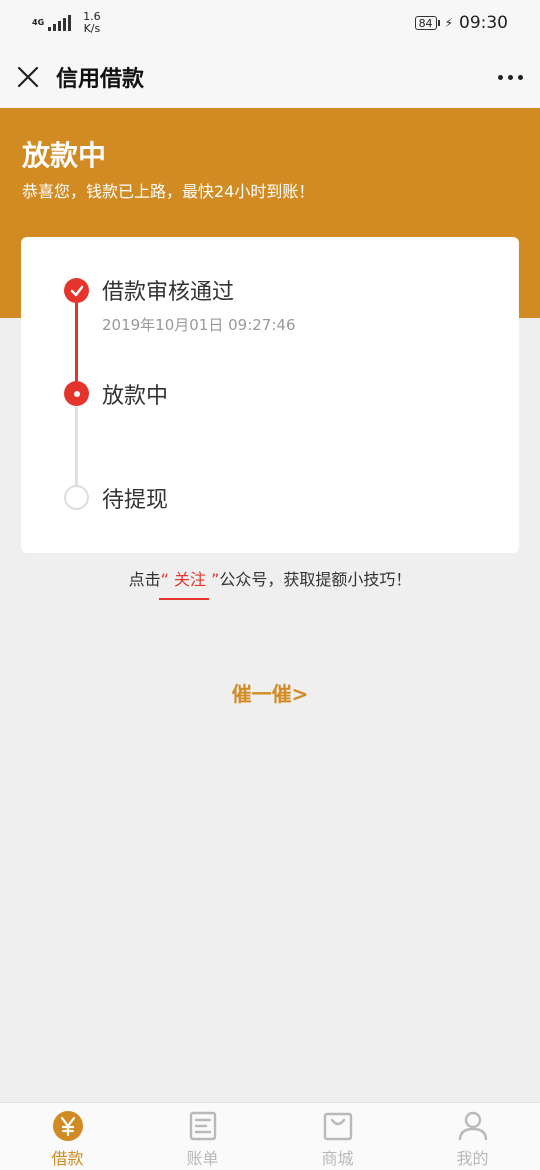  I want to click on progress-line-pending, so click(76, 452).